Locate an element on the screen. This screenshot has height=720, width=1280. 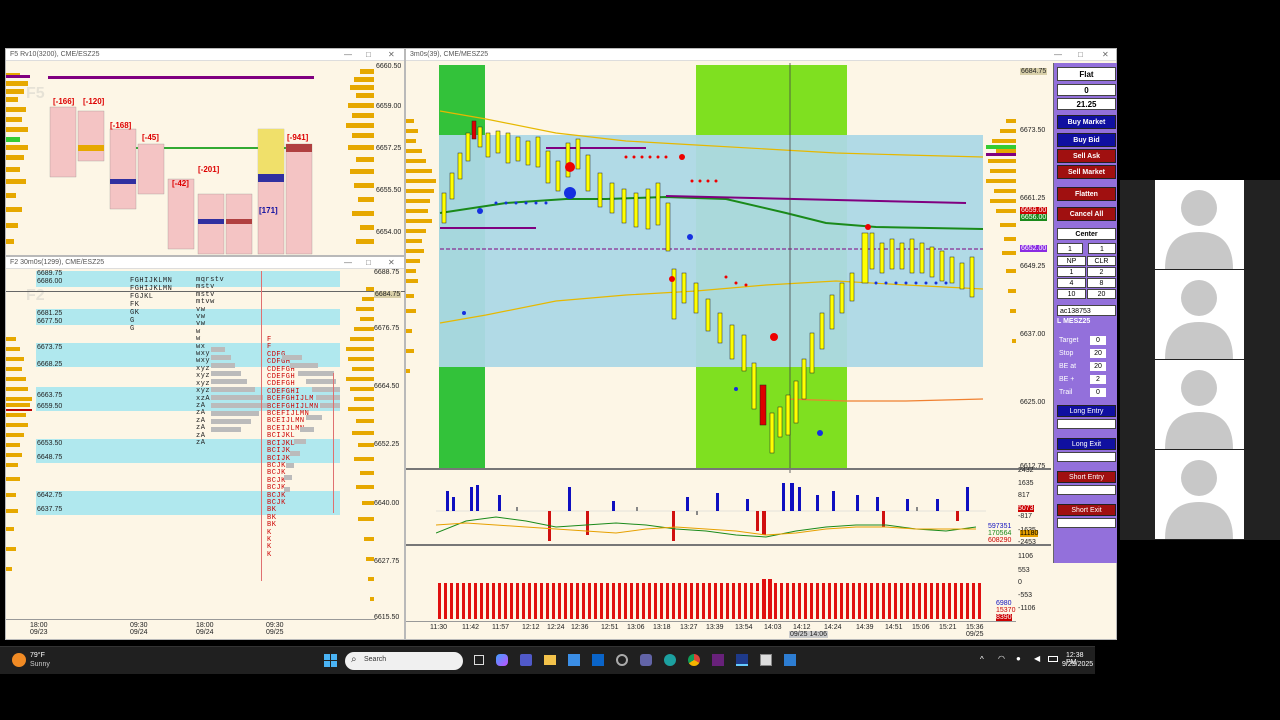
edge-icon is located at coordinates (670, 660).